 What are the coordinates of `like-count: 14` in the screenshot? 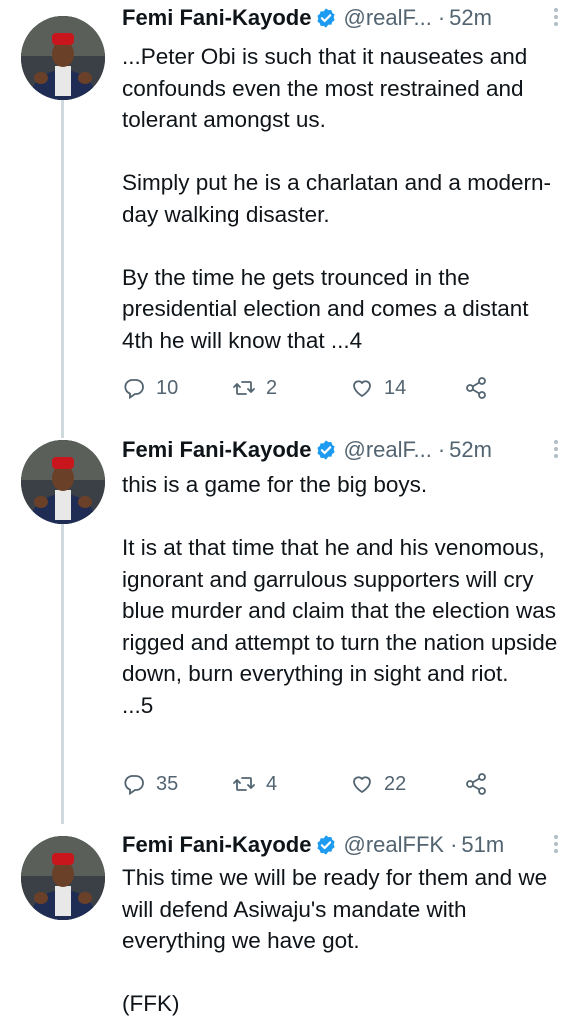 It's located at (395, 387).